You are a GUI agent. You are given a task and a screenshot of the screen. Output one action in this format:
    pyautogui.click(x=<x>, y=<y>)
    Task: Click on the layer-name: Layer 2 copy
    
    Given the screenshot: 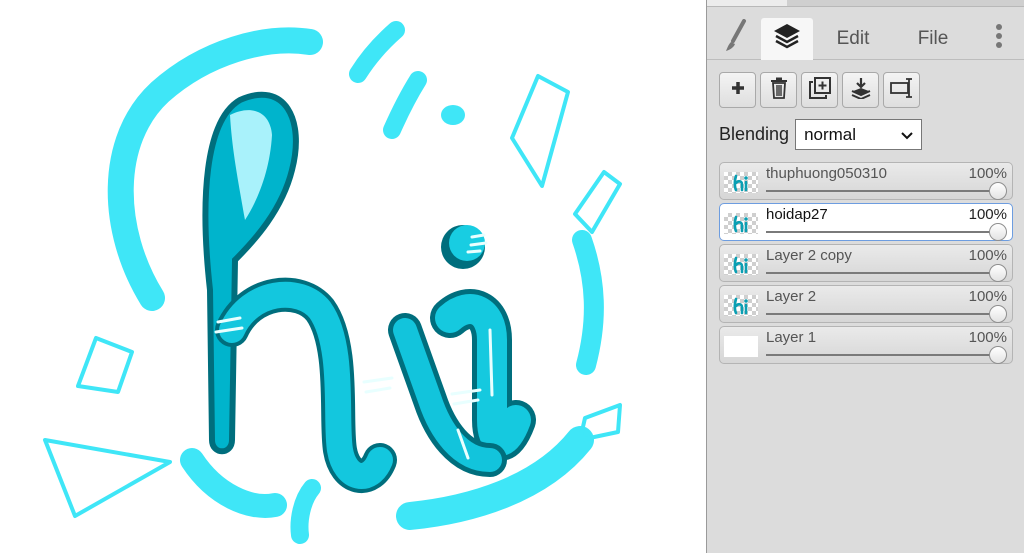 What is the action you would take?
    pyautogui.click(x=809, y=255)
    